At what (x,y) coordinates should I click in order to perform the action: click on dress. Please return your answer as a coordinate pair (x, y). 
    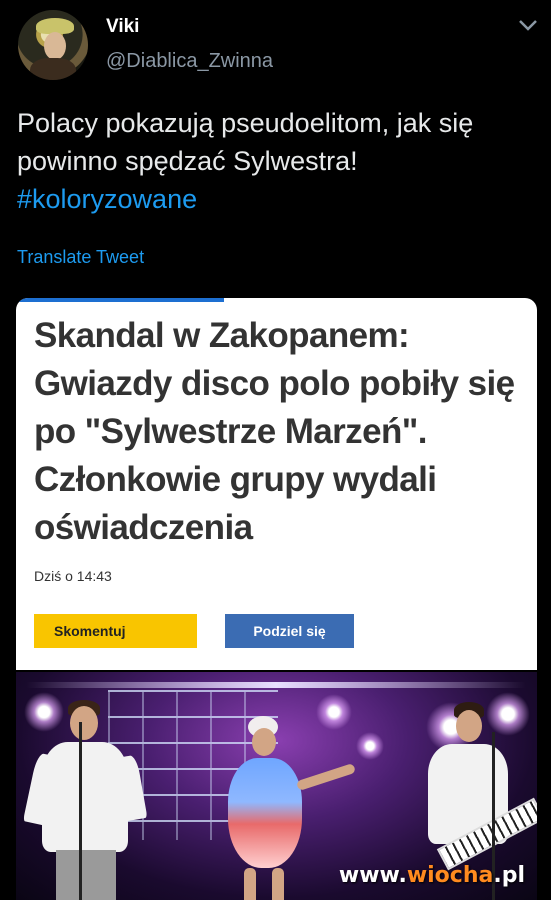
    Looking at the image, I should click on (265, 813).